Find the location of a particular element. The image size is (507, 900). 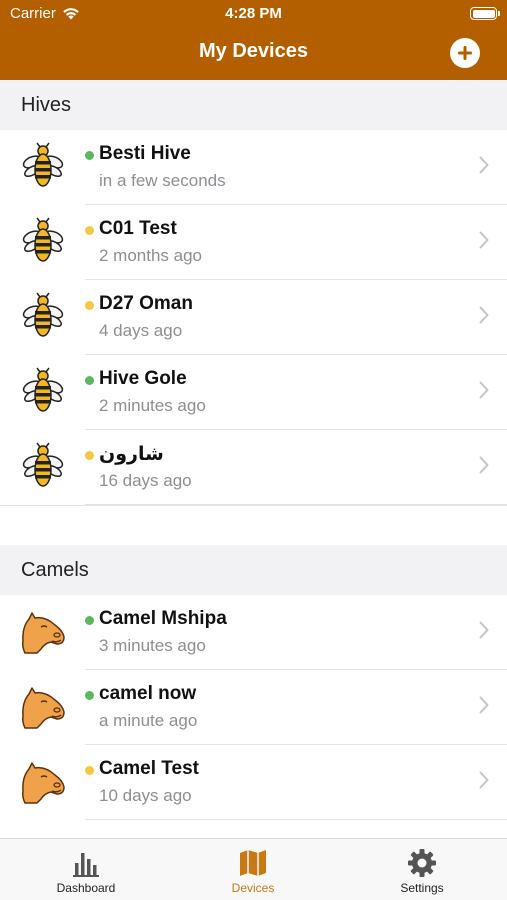

device-name: Besti Hive is located at coordinates (145, 153).